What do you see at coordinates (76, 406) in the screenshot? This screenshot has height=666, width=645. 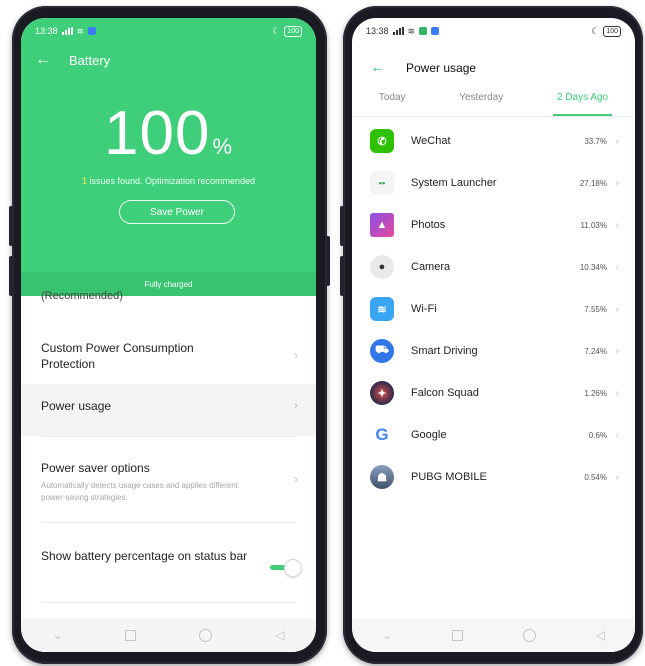 I see `power-usage-label: Power usage` at bounding box center [76, 406].